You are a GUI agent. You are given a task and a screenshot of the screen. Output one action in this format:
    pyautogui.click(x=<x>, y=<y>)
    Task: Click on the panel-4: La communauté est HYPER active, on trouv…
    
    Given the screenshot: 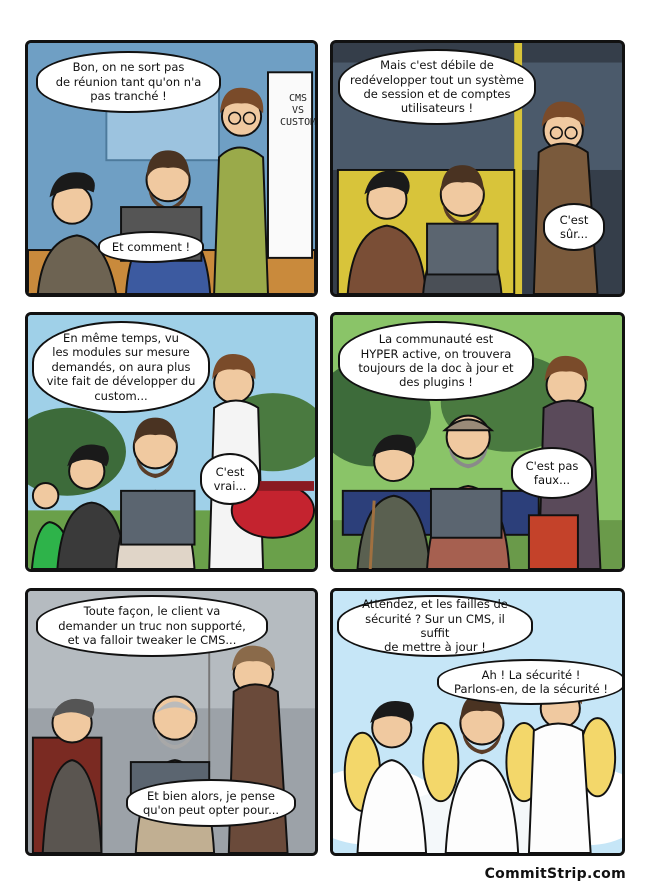 What is the action you would take?
    pyautogui.click(x=477, y=442)
    